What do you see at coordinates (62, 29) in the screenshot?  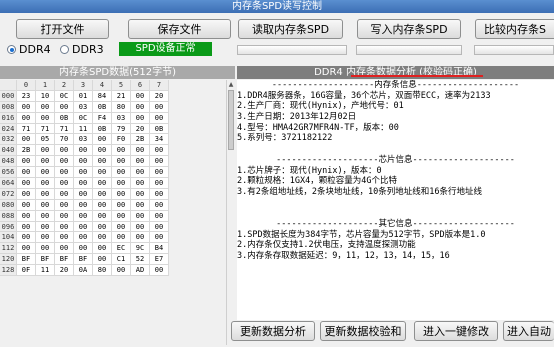 I see `open-file-button: 打开文件` at bounding box center [62, 29].